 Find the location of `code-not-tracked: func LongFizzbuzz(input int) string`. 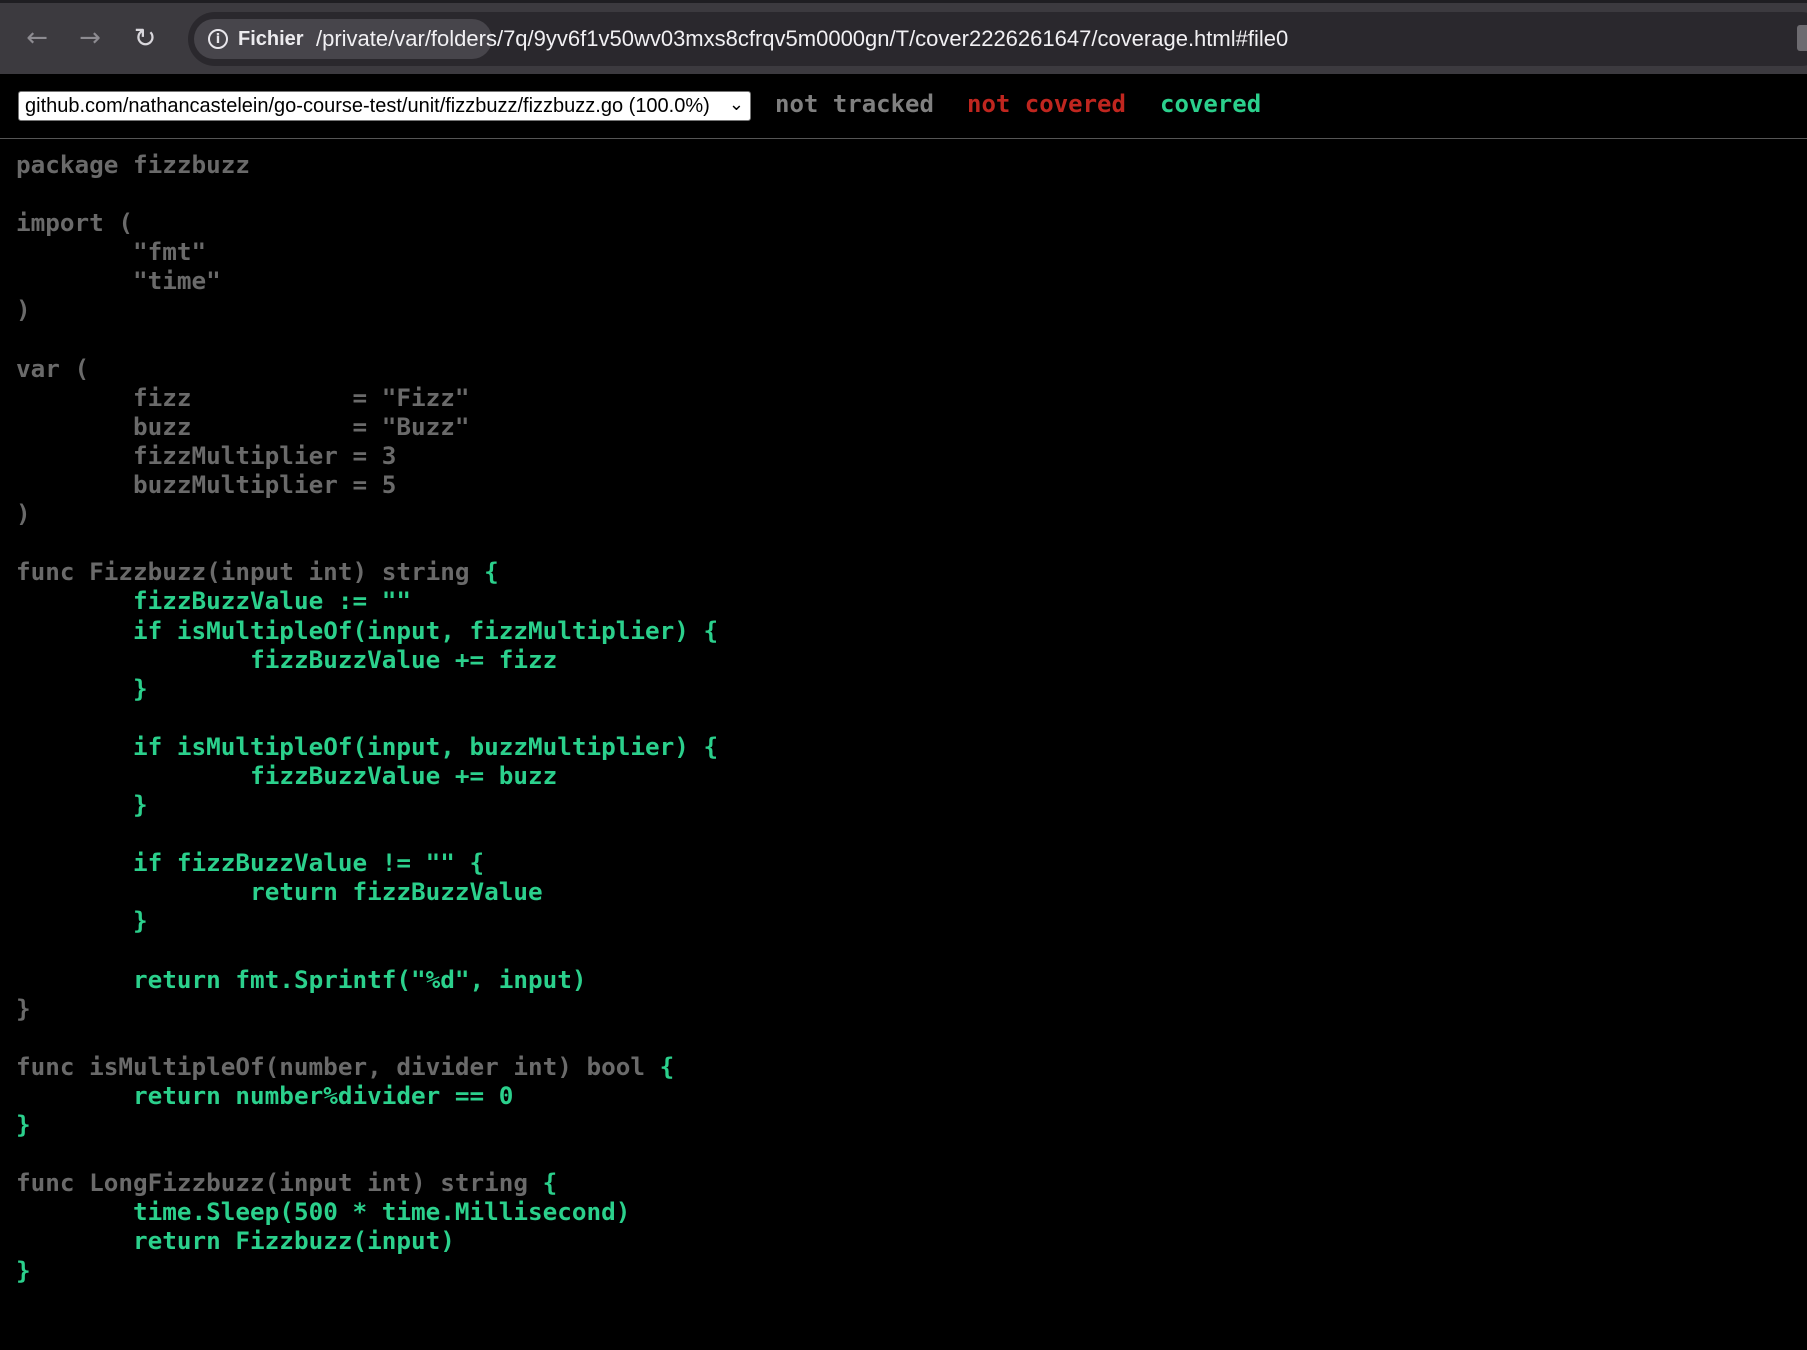

code-not-tracked: func LongFizzbuzz(input int) string is located at coordinates (272, 1183).